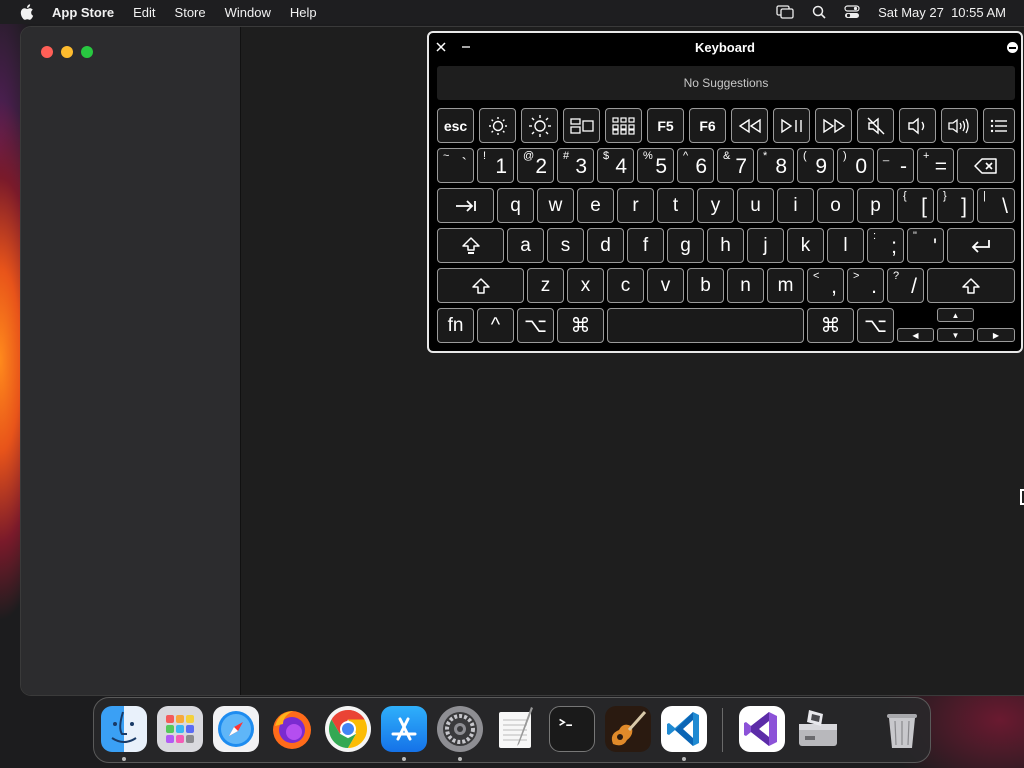 Image resolution: width=1024 pixels, height=768 pixels. I want to click on menu-window: Window, so click(248, 12).